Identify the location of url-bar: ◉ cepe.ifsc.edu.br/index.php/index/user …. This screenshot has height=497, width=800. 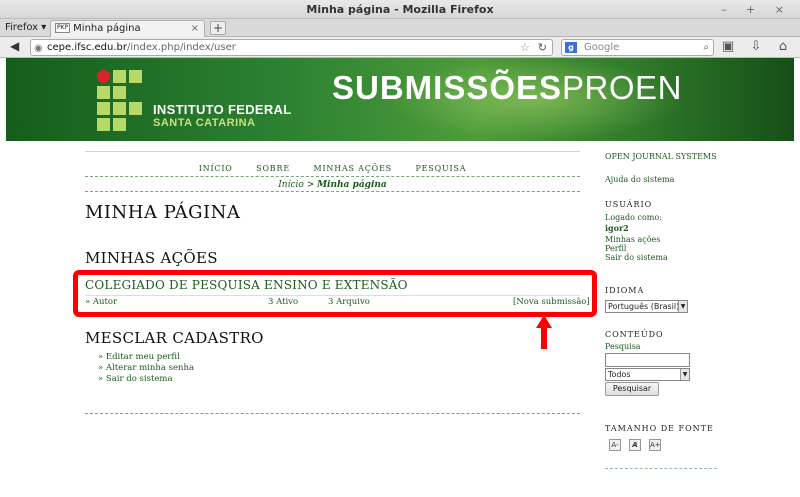
(291, 47).